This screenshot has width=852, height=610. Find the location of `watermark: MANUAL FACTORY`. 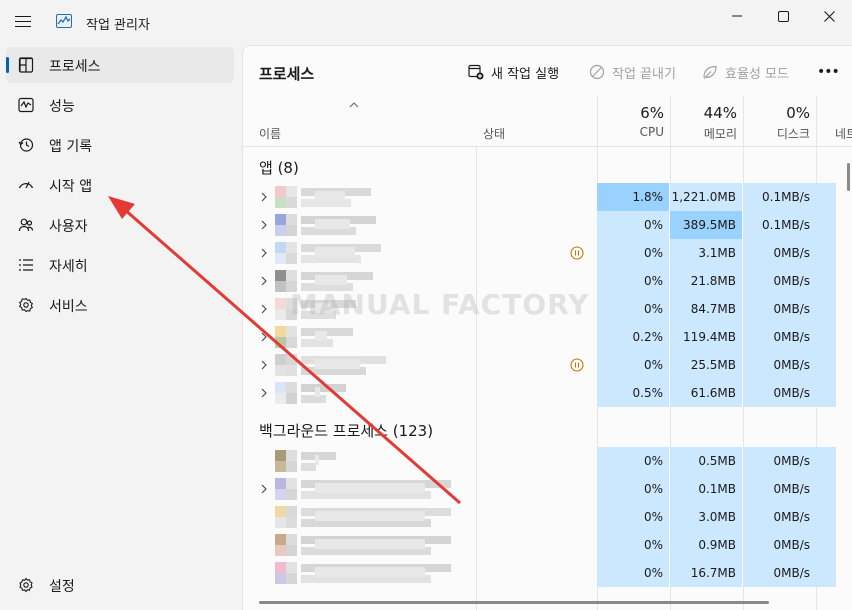

watermark: MANUAL FACTORY is located at coordinates (440, 304).